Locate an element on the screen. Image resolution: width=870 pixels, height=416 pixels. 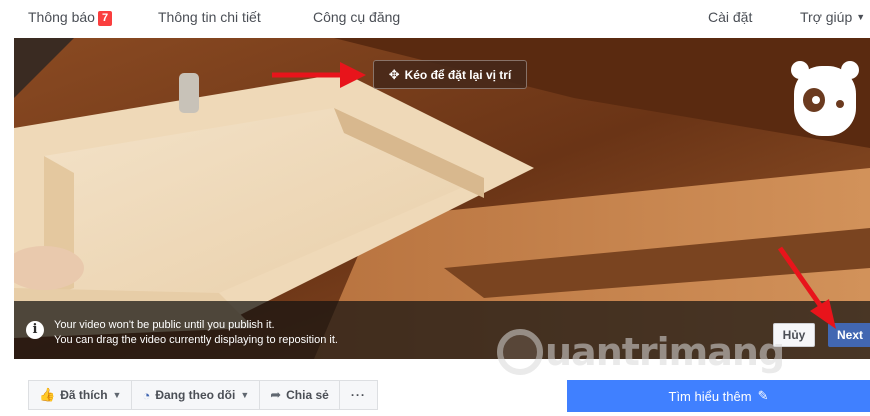
rss-icon: ◔ is located at coordinates (146, 395).